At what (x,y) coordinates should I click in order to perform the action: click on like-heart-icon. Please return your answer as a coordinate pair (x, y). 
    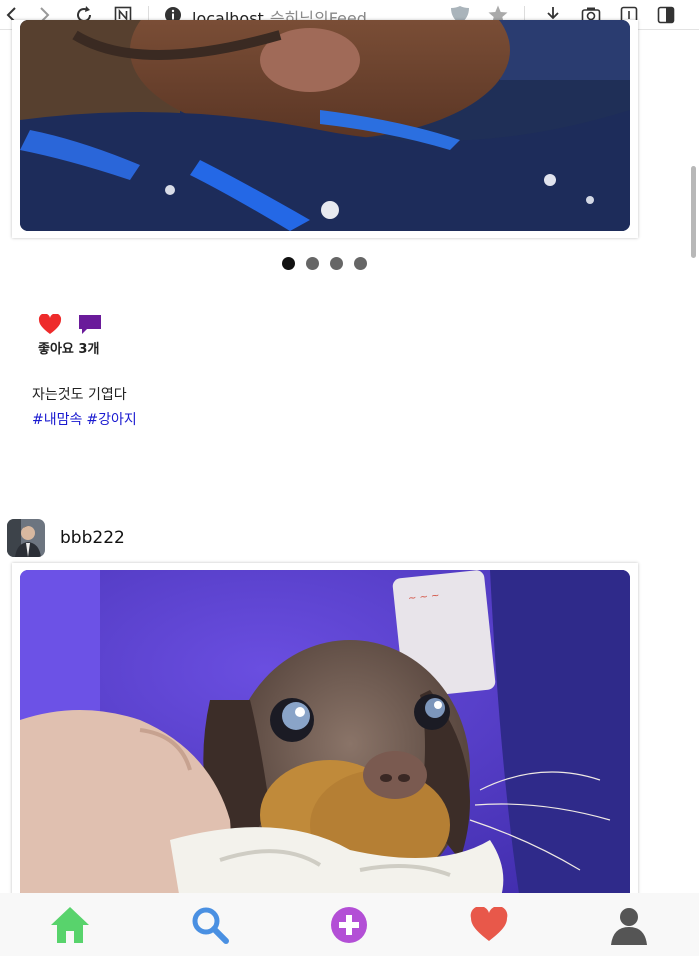
    Looking at the image, I should click on (50, 326).